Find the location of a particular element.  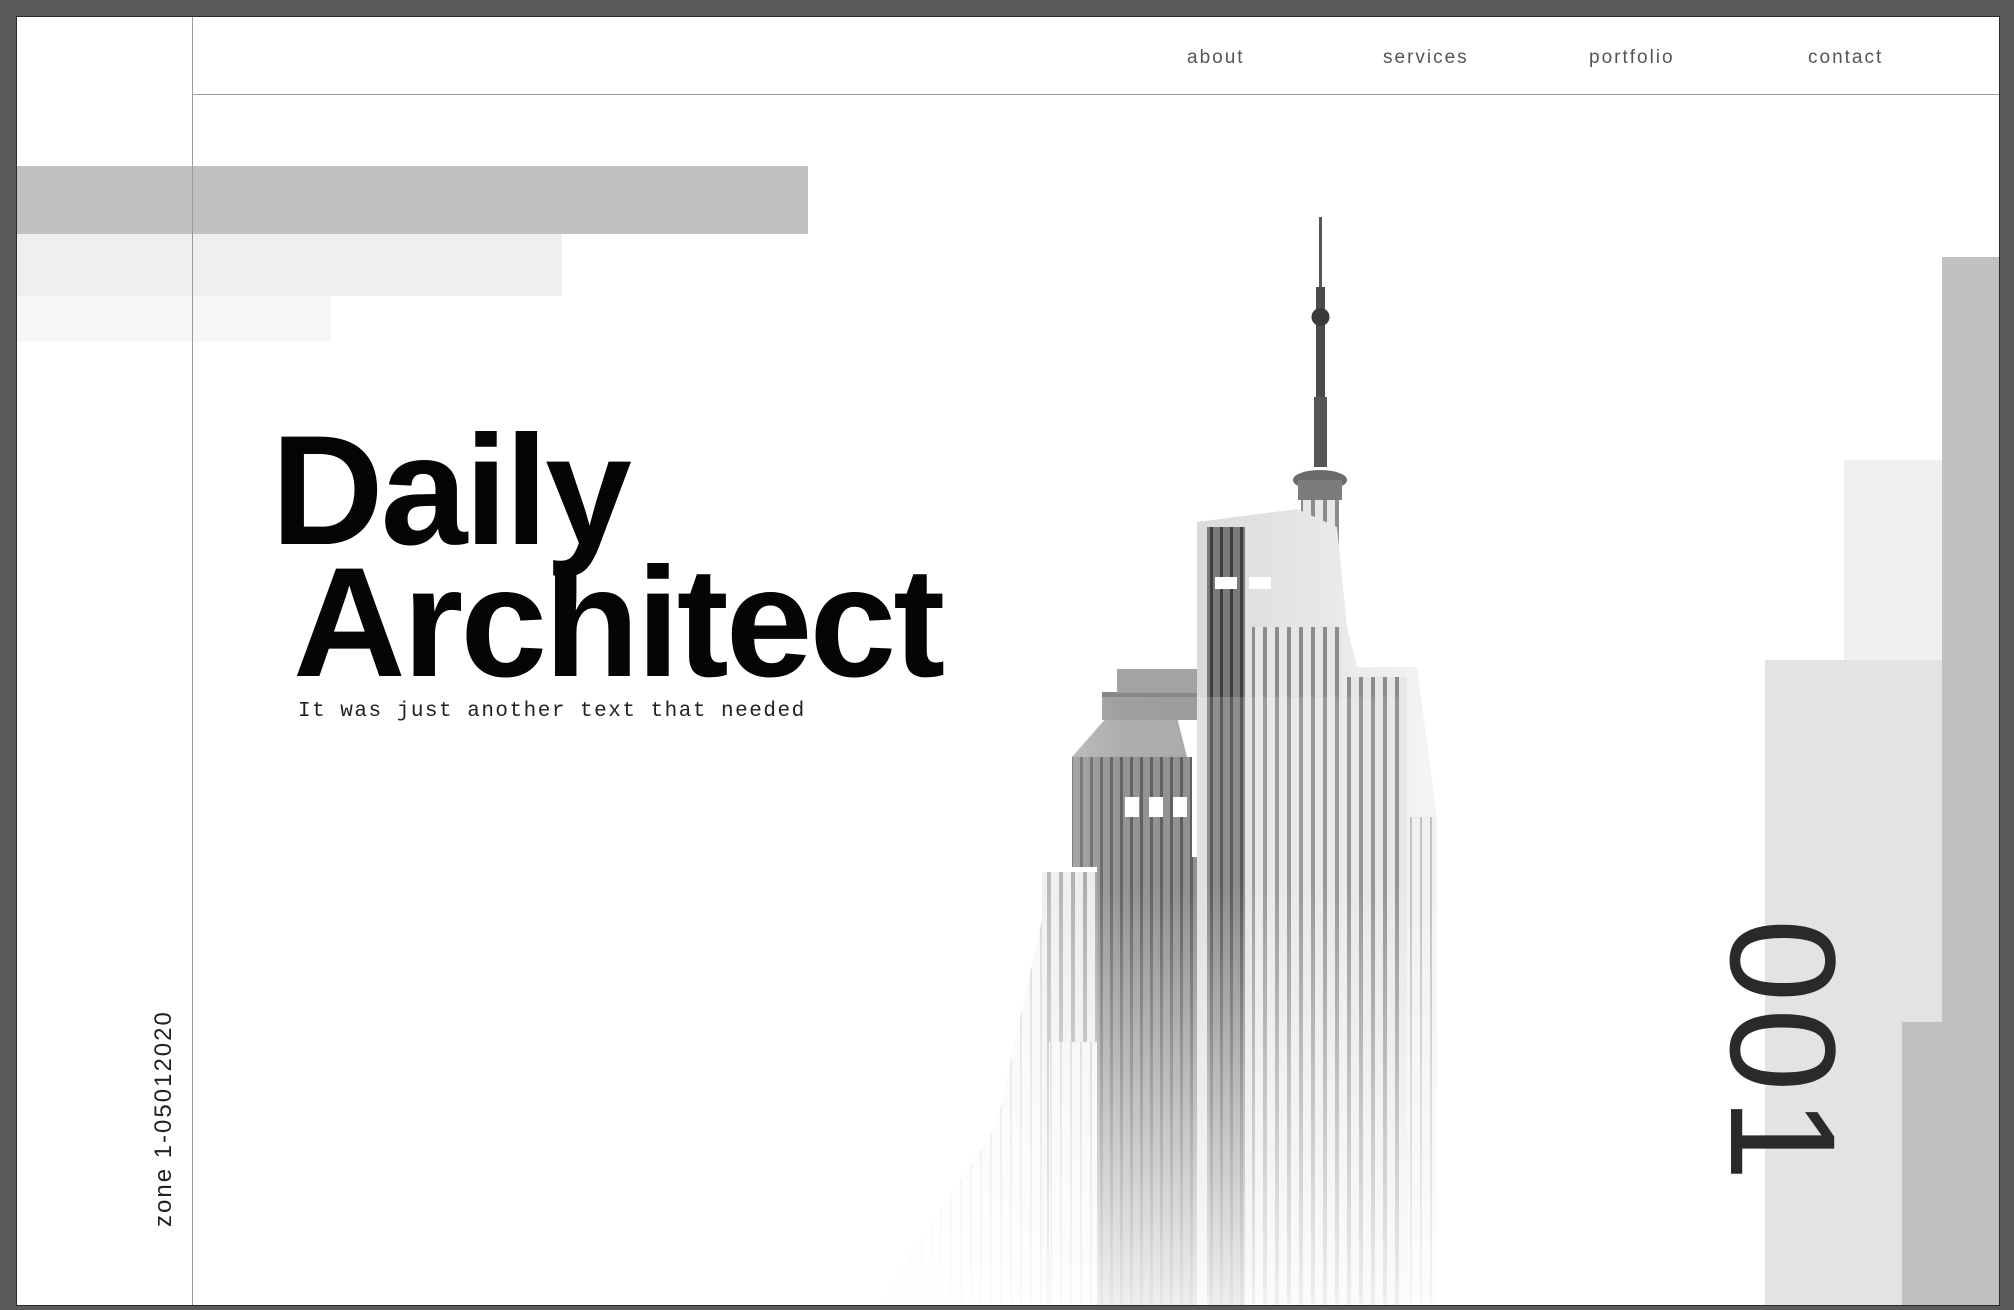

page-number: 001 is located at coordinates (1783, 1053).